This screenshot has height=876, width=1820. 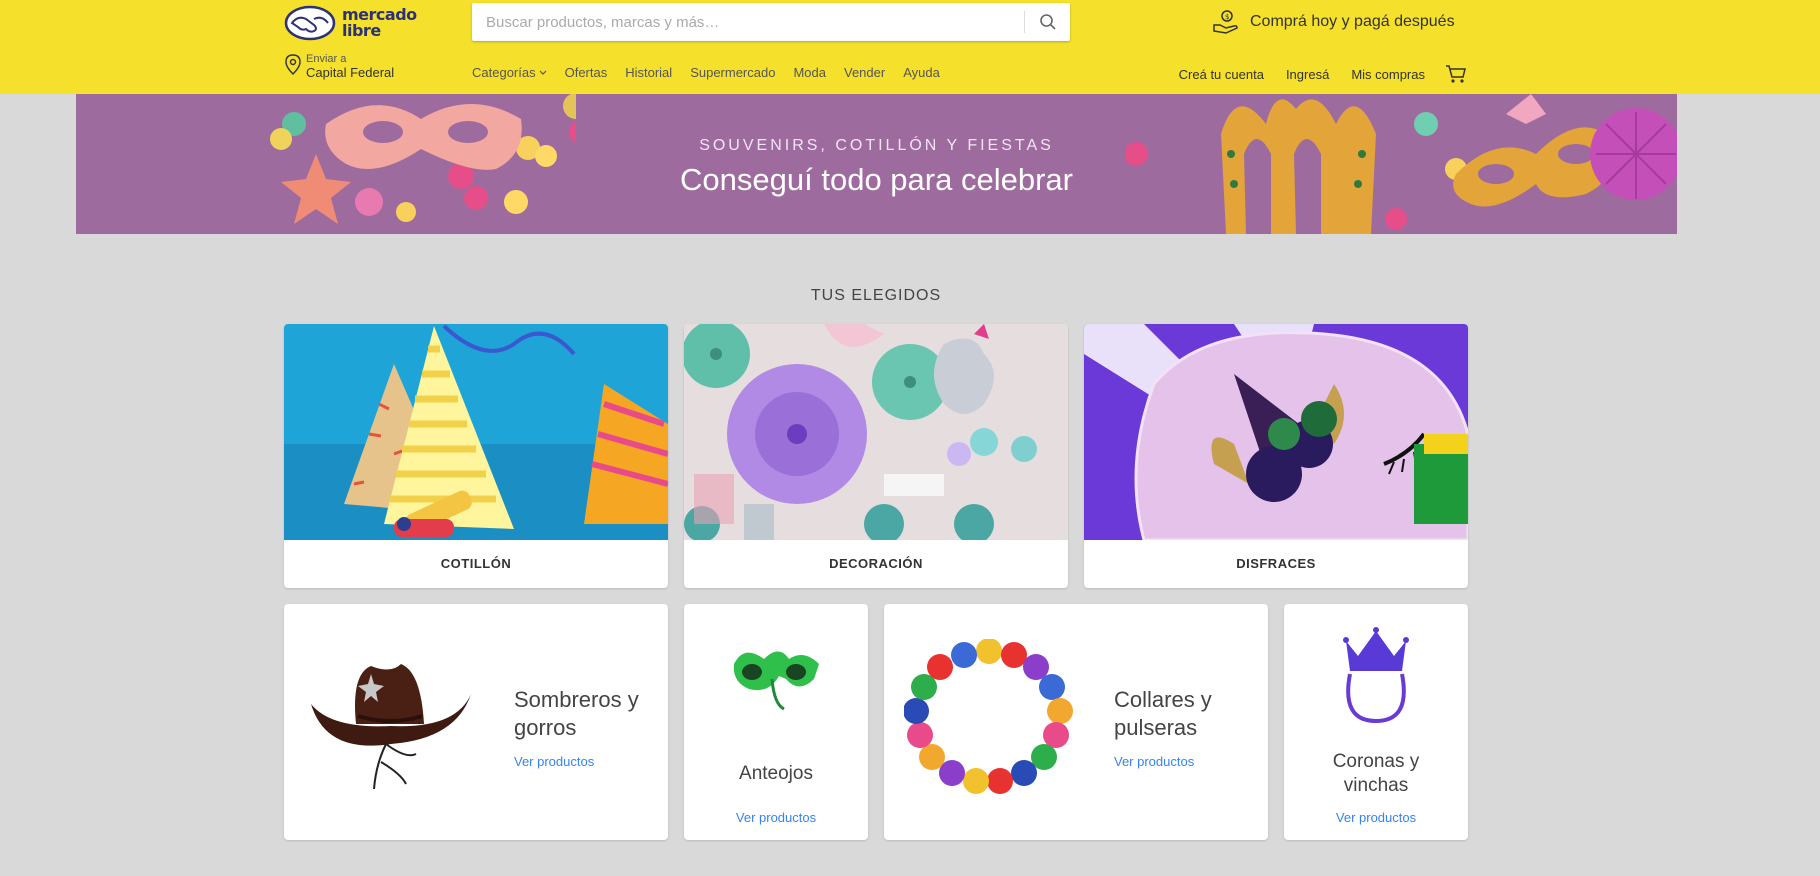 I want to click on cart-icon, so click(x=1456, y=74).